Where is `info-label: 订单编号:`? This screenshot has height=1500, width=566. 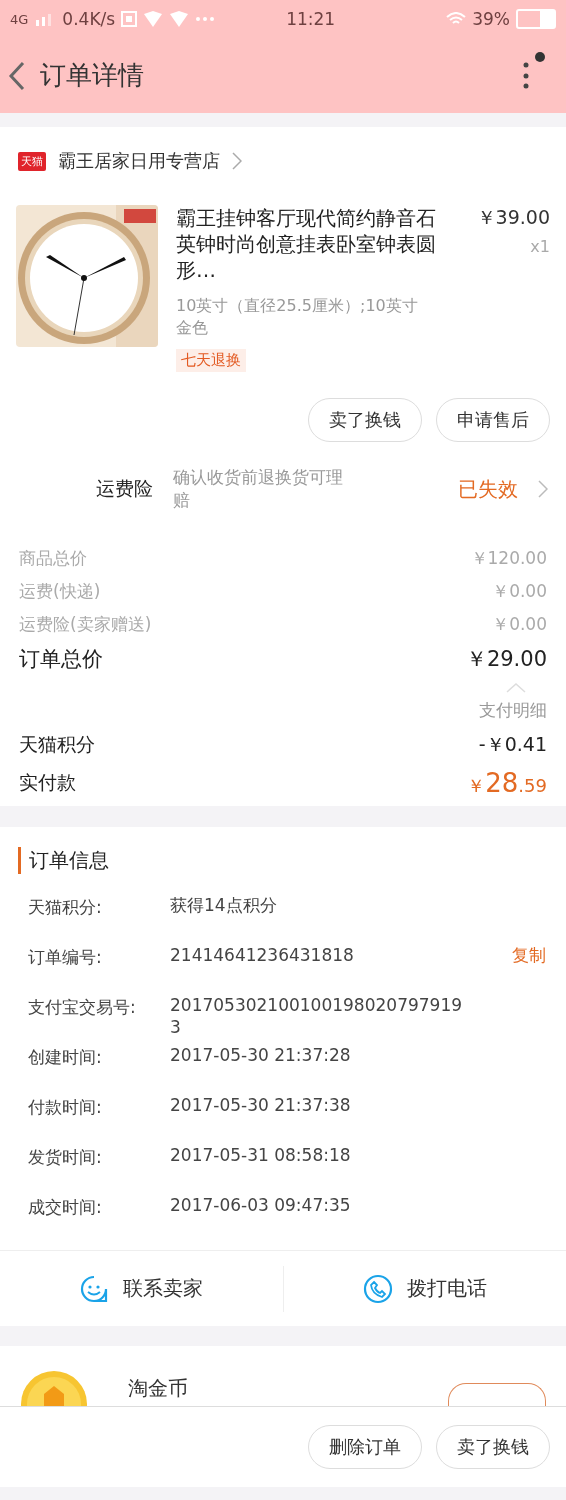 info-label: 订单编号: is located at coordinates (65, 957).